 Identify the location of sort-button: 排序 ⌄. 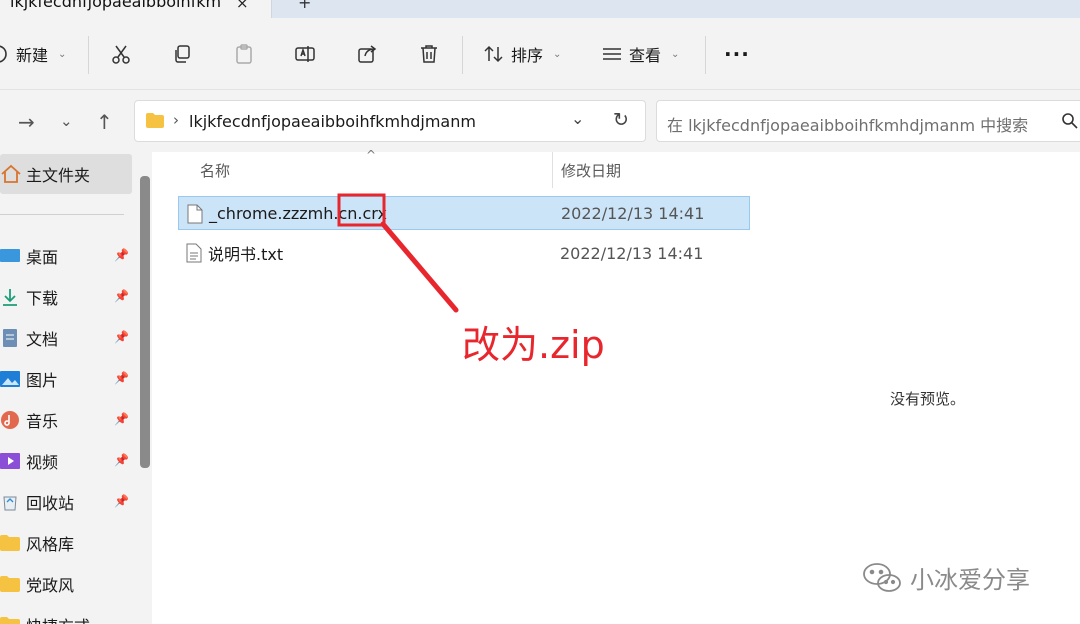
(522, 54).